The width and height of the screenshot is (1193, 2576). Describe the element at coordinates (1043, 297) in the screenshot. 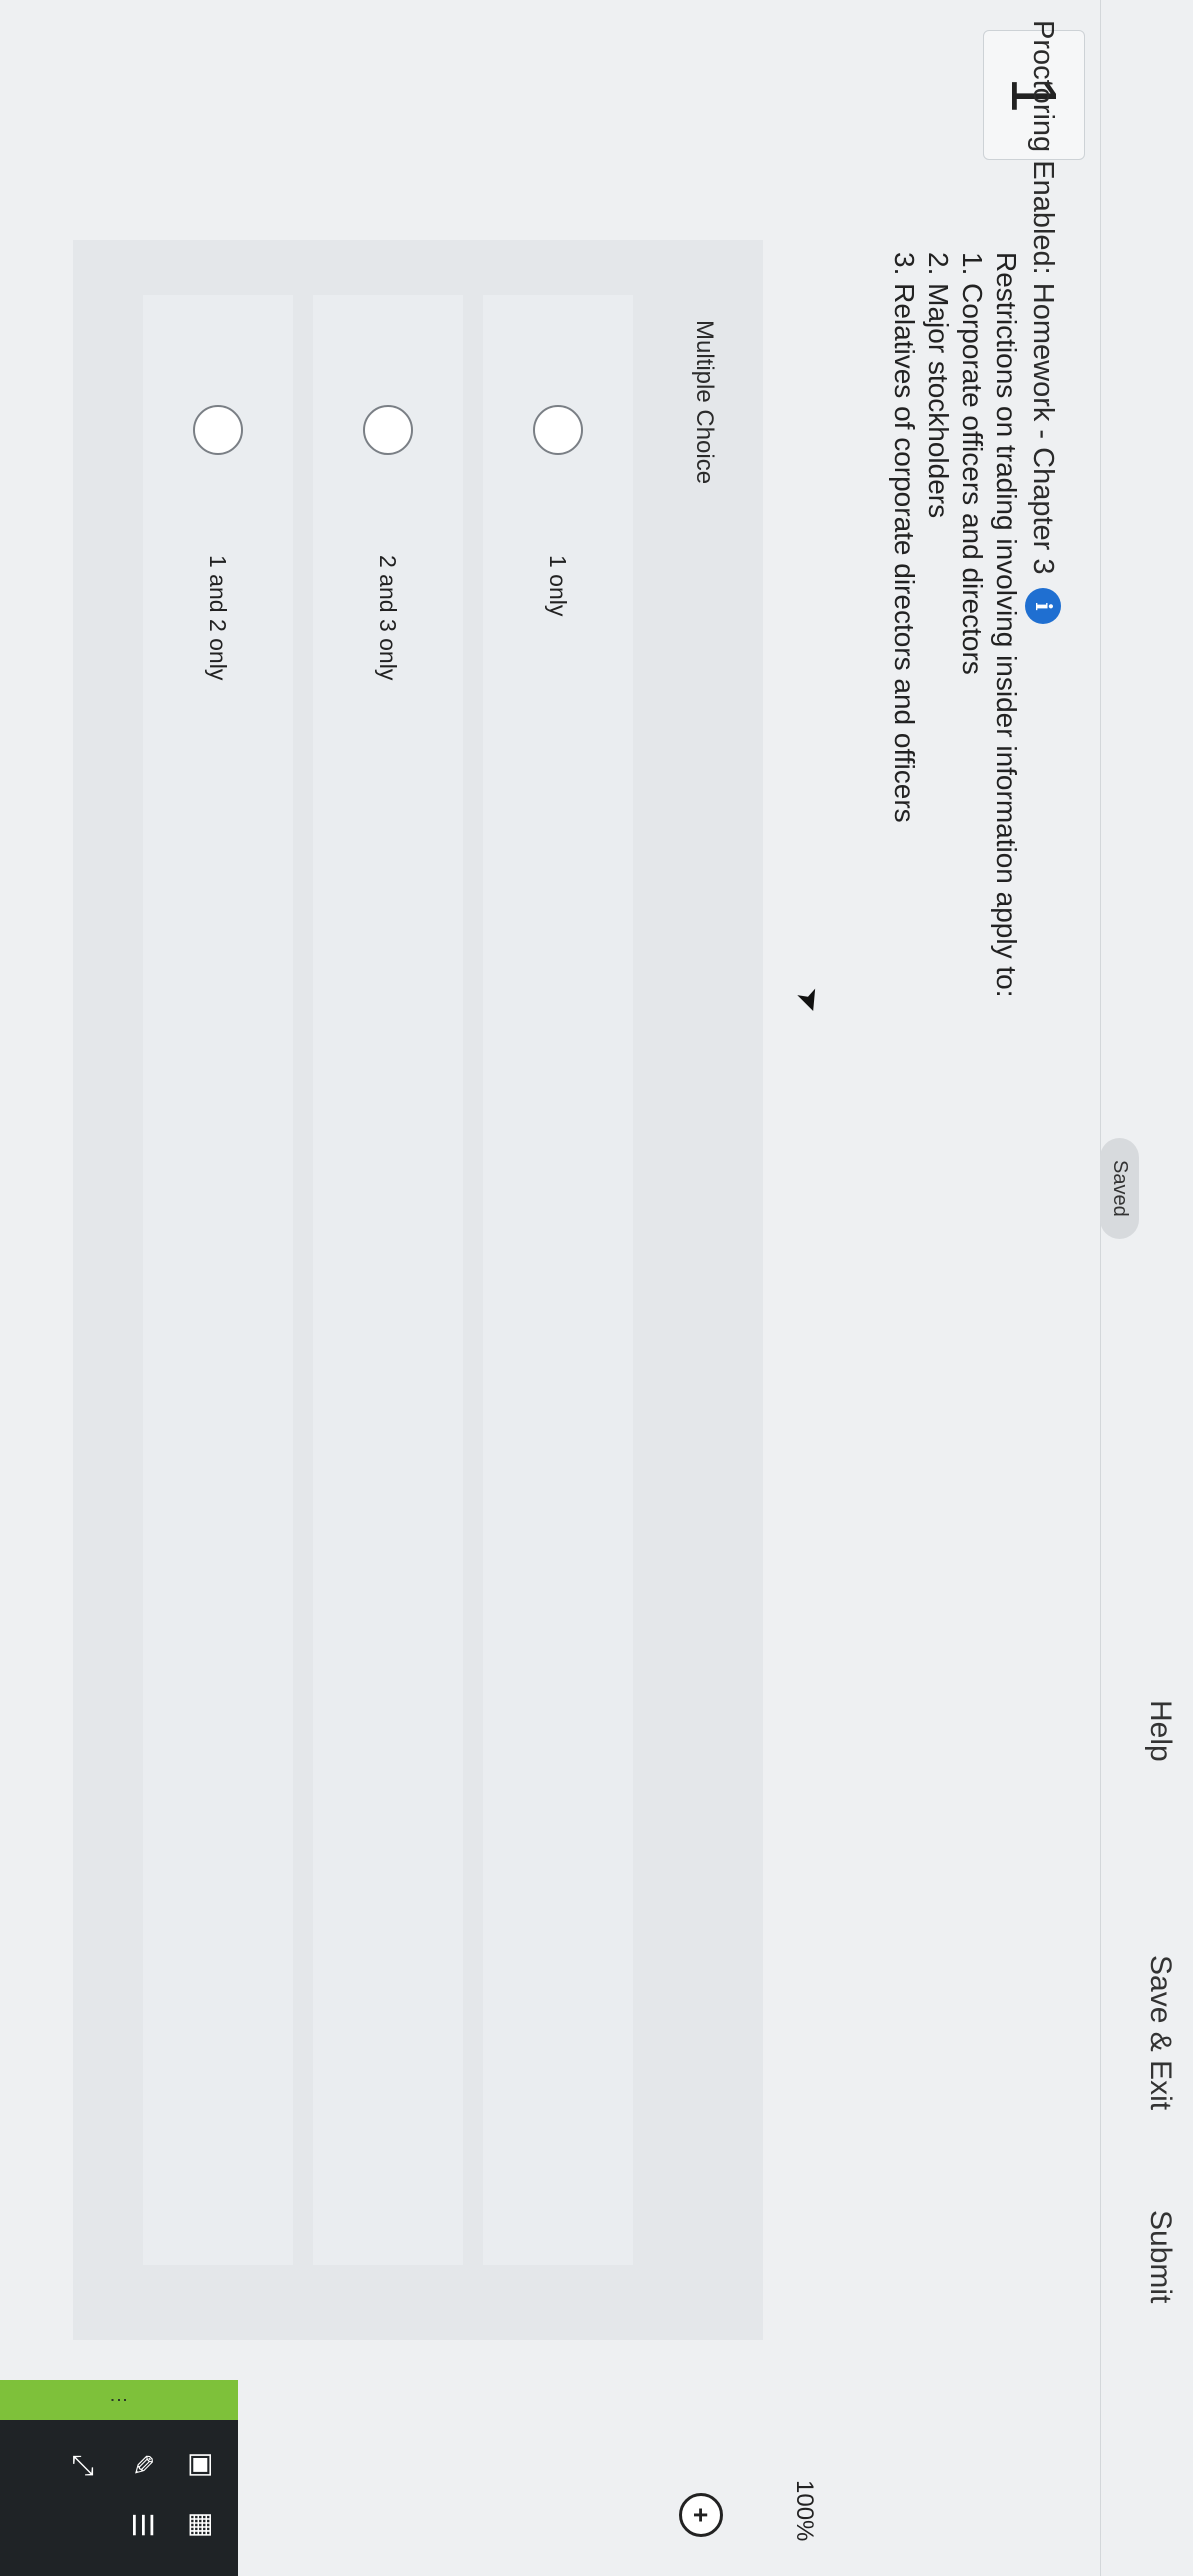

I see `assignment-title-text: Proctoring Enabled: Homework - Chapter 3` at that location.